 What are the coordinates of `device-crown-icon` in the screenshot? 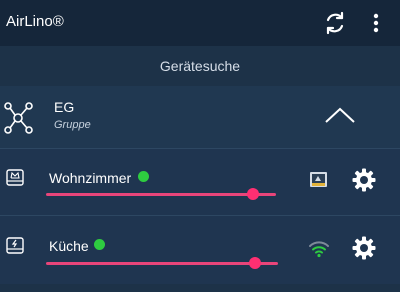 It's located at (15, 178).